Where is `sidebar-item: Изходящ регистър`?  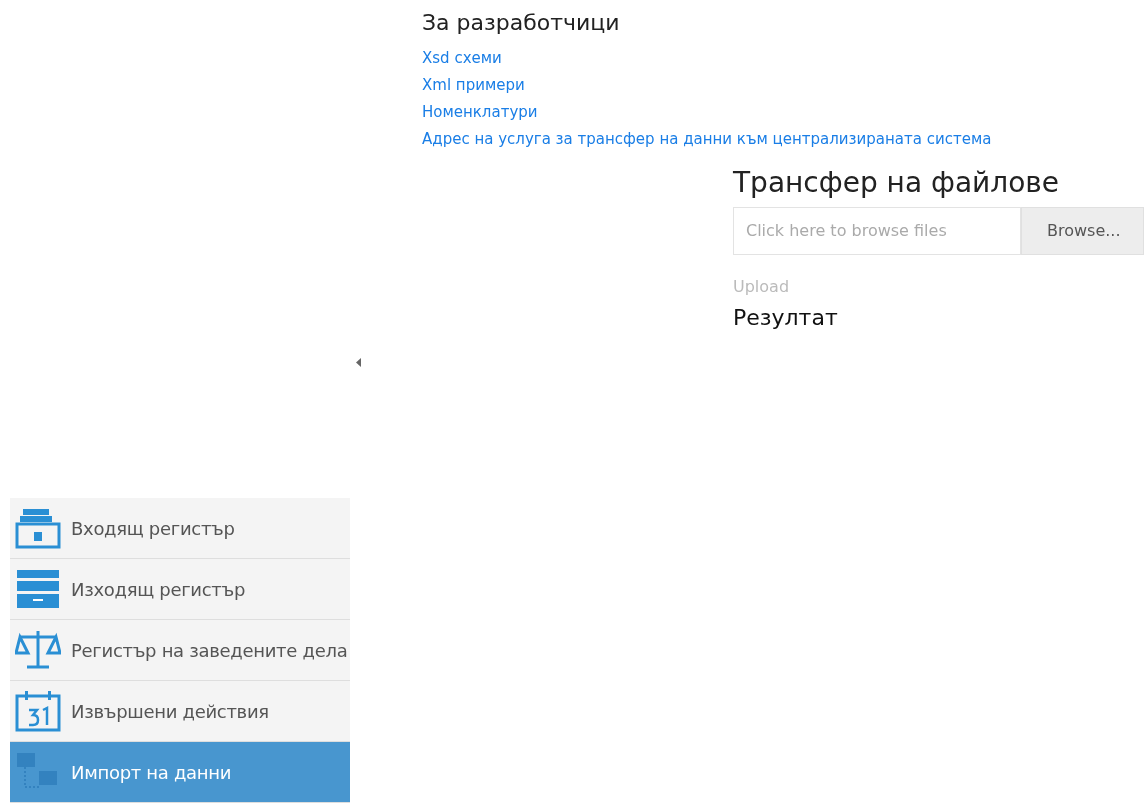
sidebar-item: Изходящ регистър is located at coordinates (180, 589).